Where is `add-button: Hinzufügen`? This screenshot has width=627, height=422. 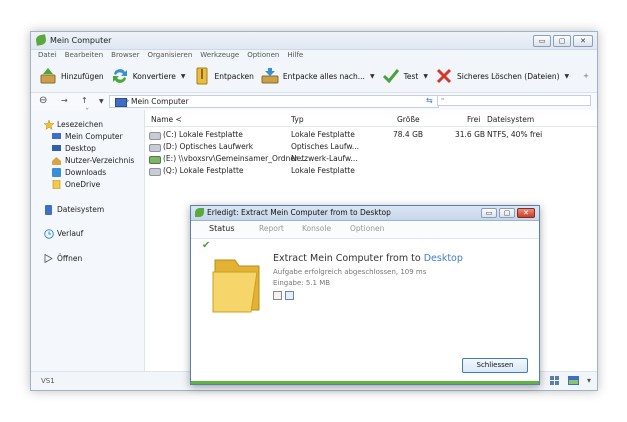
add-button: Hinzufügen is located at coordinates (71, 76).